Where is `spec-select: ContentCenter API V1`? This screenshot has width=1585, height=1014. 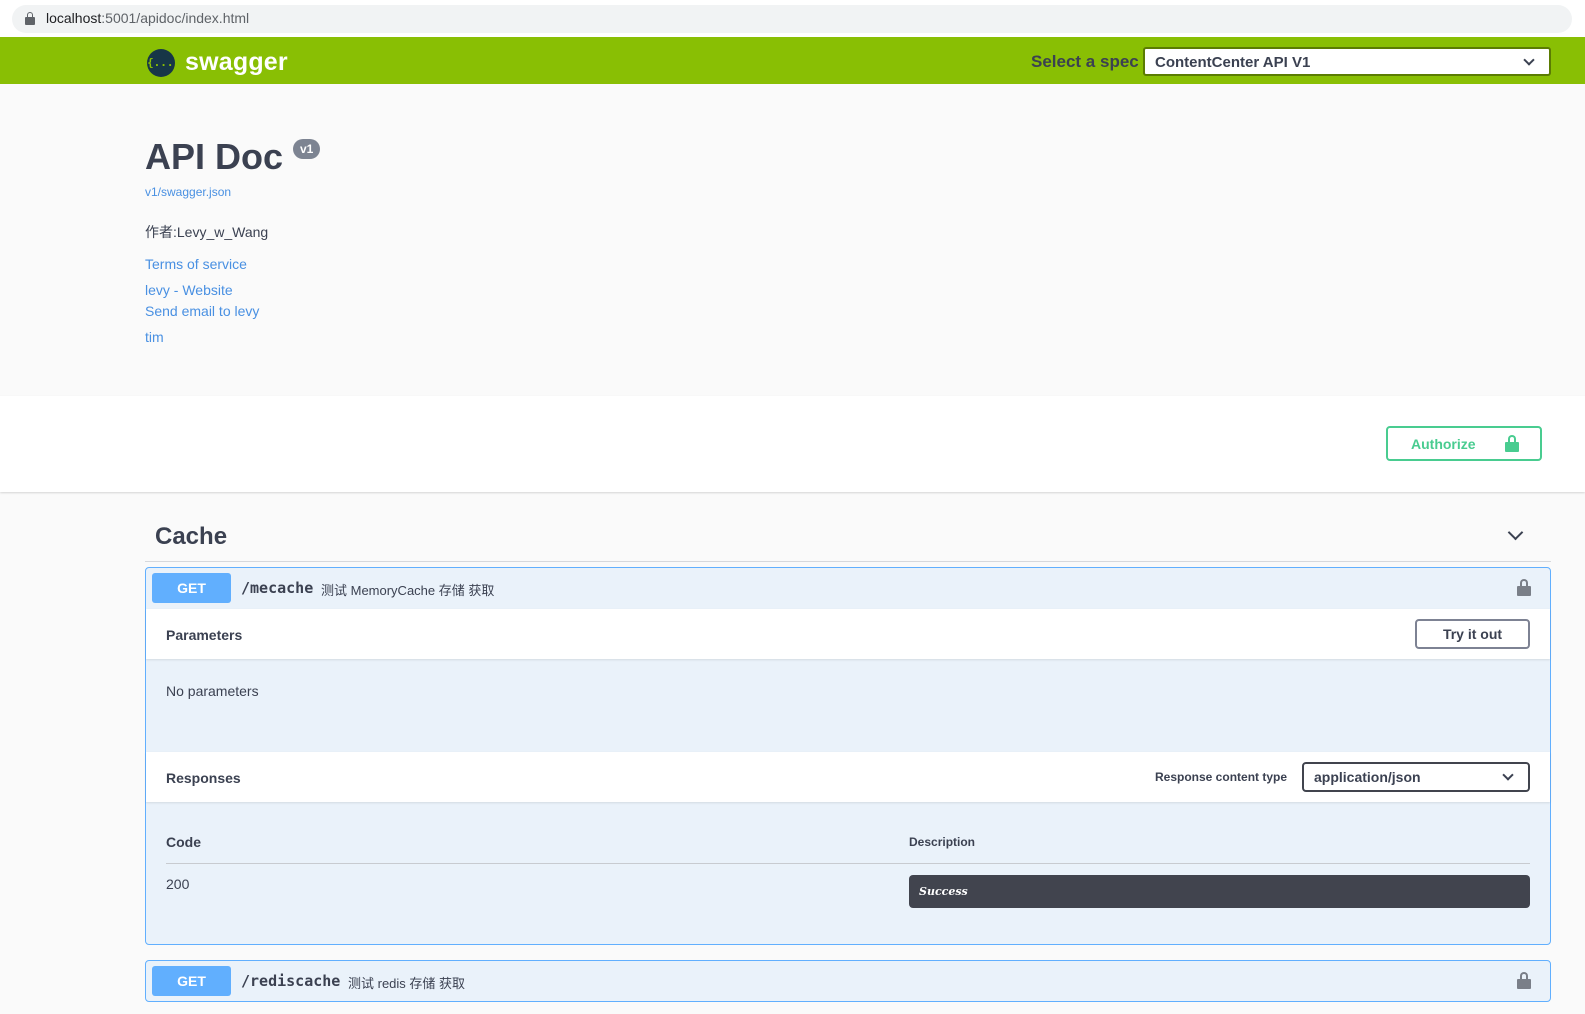
spec-select: ContentCenter API V1 is located at coordinates (1347, 61).